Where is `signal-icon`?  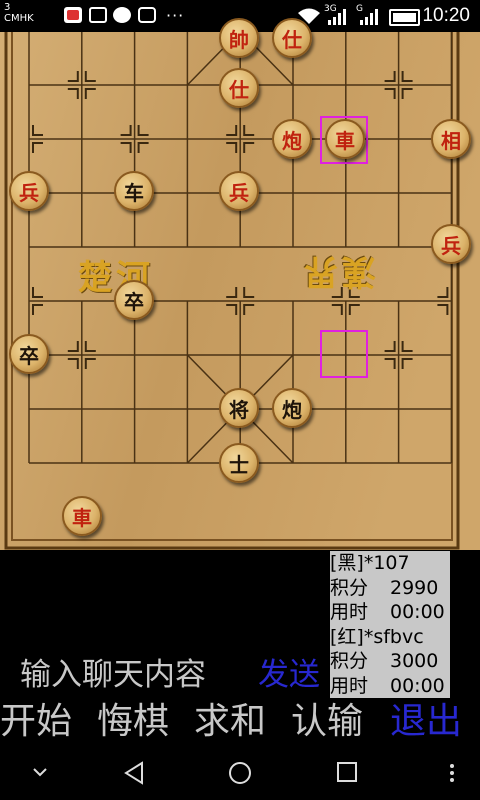
signal-icon is located at coordinates (337, 17).